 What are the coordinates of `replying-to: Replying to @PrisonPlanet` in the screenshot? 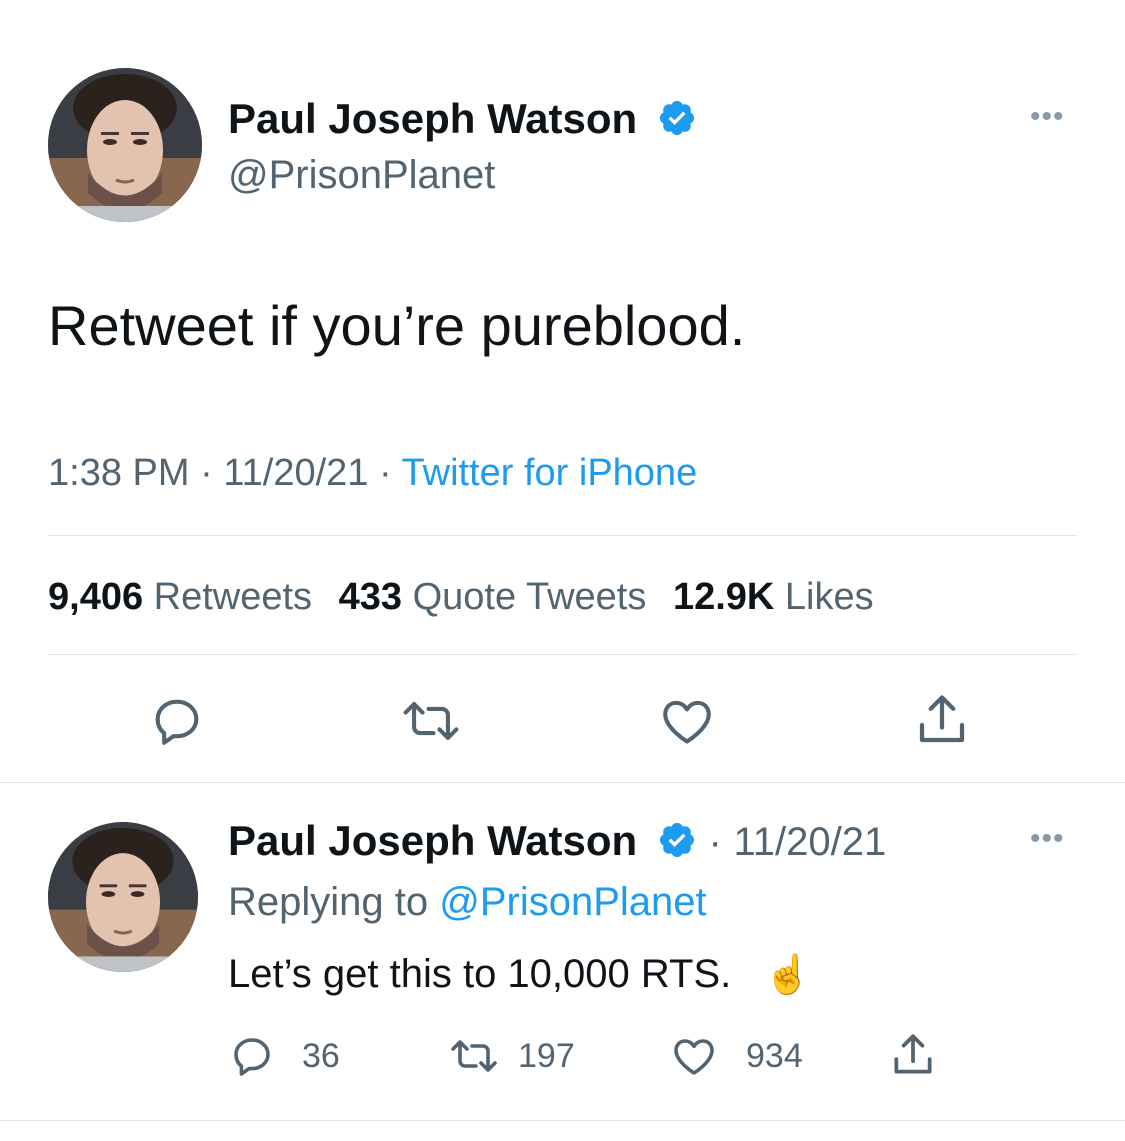 It's located at (467, 902).